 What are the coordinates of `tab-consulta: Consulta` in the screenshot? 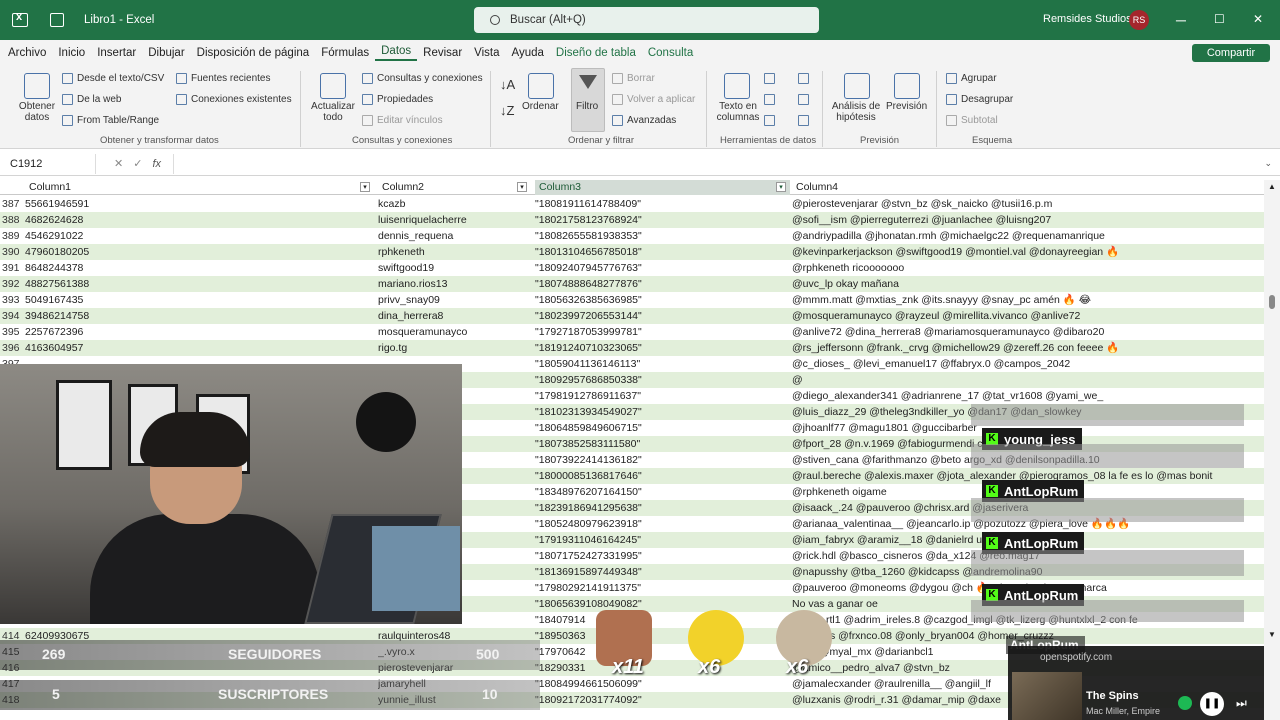 It's located at (670, 53).